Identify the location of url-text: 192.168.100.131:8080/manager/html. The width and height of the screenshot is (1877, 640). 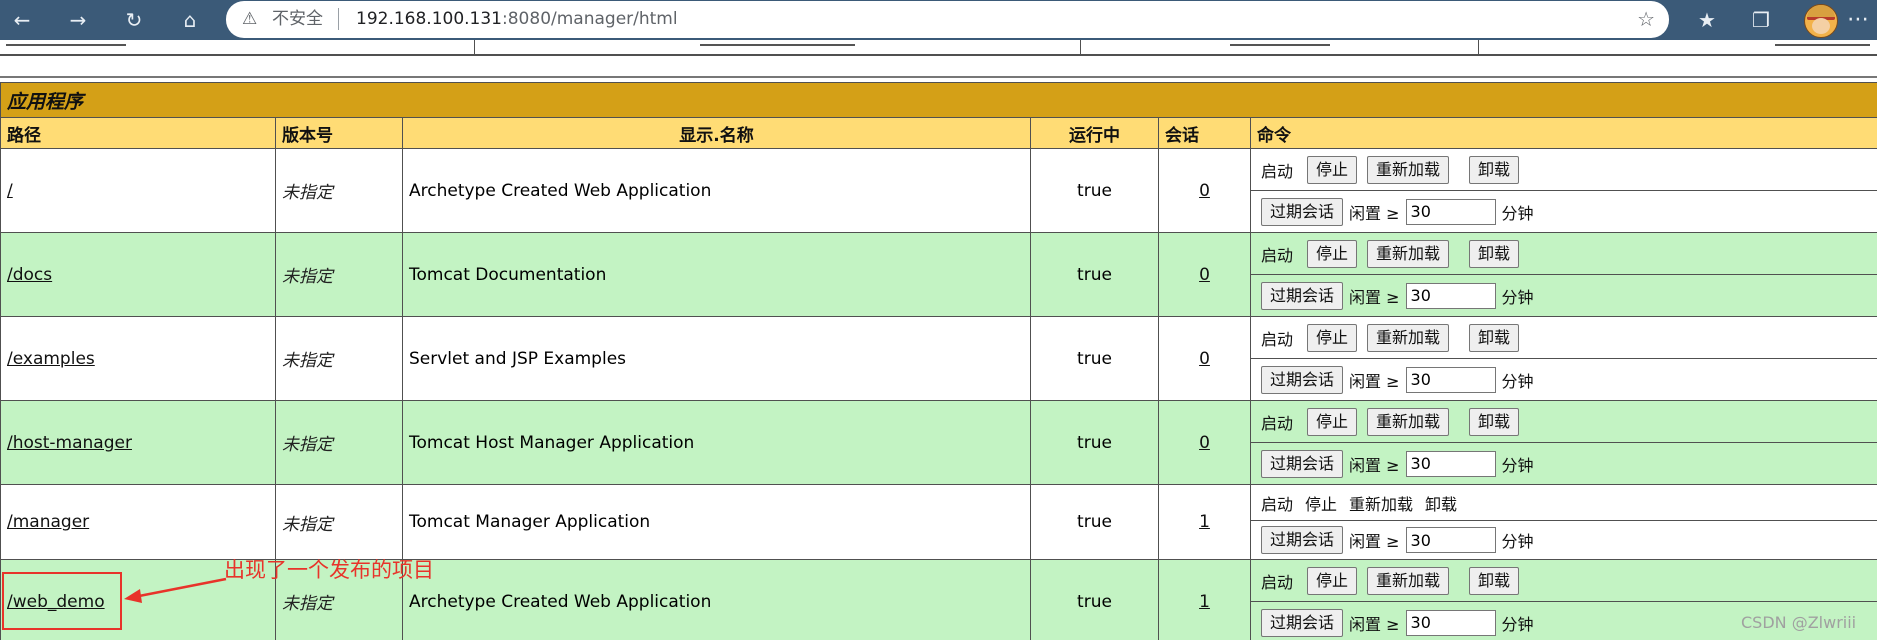
(517, 19).